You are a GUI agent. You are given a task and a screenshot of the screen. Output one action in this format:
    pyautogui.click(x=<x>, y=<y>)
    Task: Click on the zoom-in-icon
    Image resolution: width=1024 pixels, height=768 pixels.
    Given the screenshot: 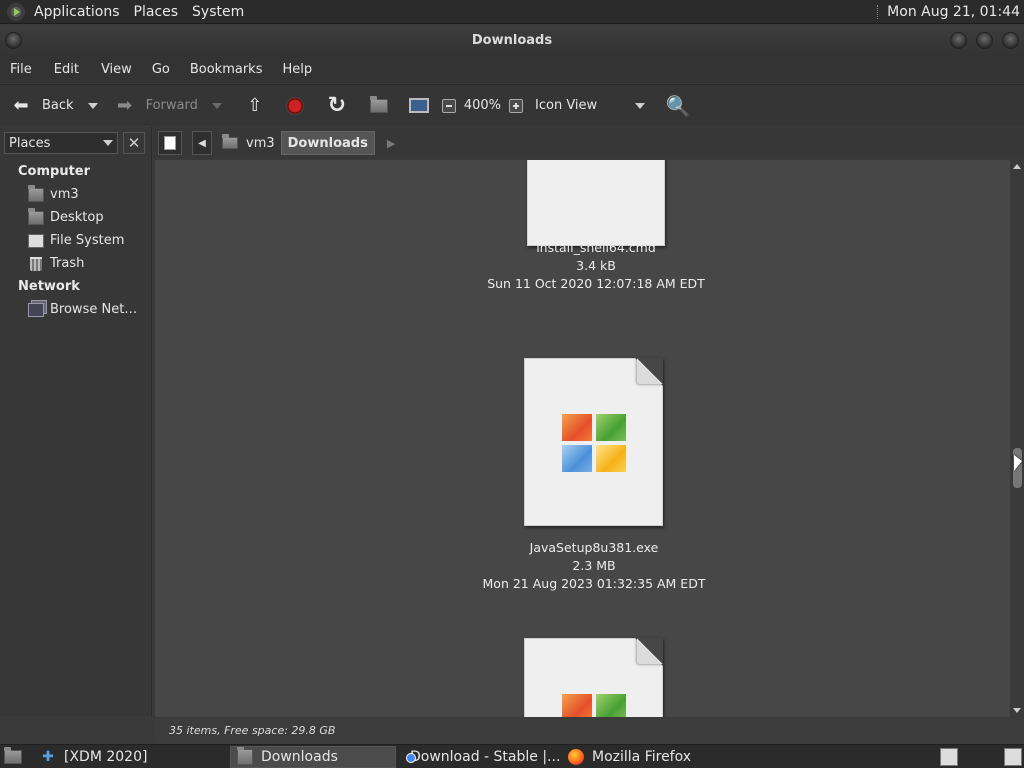 What is the action you would take?
    pyautogui.click(x=516, y=105)
    